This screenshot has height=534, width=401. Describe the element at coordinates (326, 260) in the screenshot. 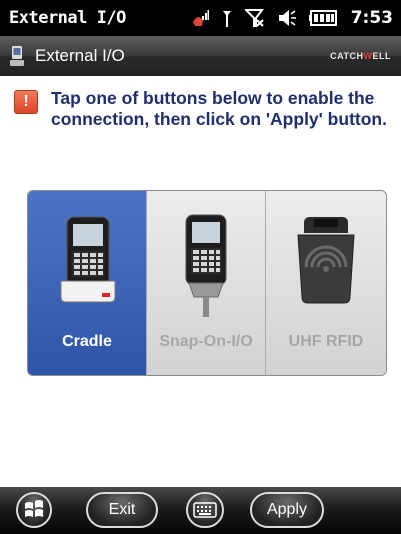

I see `rfid-reader-icon` at that location.